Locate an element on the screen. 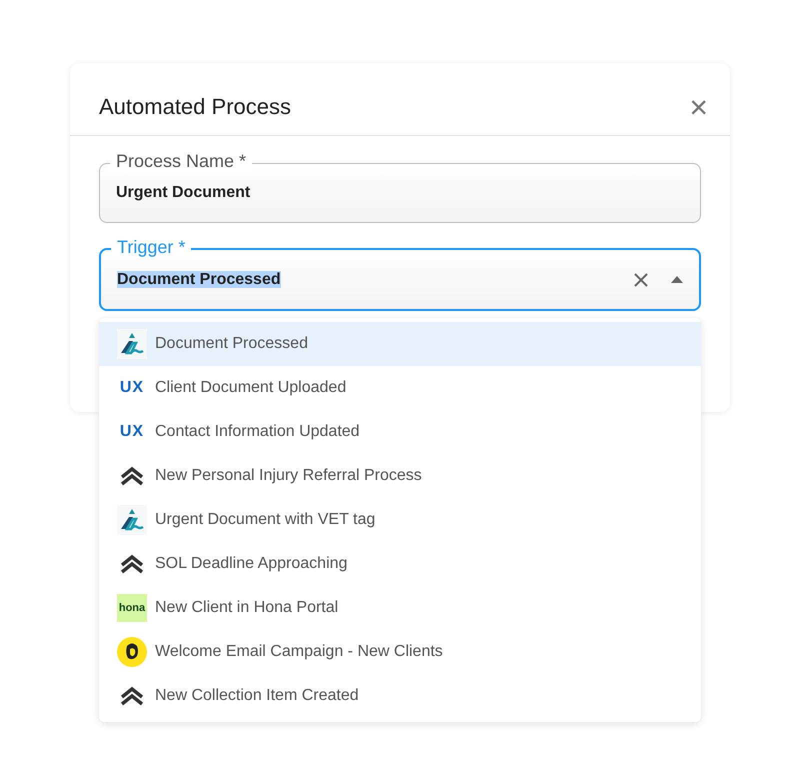  menu-option: New Personal Injury Referral Process is located at coordinates (400, 476).